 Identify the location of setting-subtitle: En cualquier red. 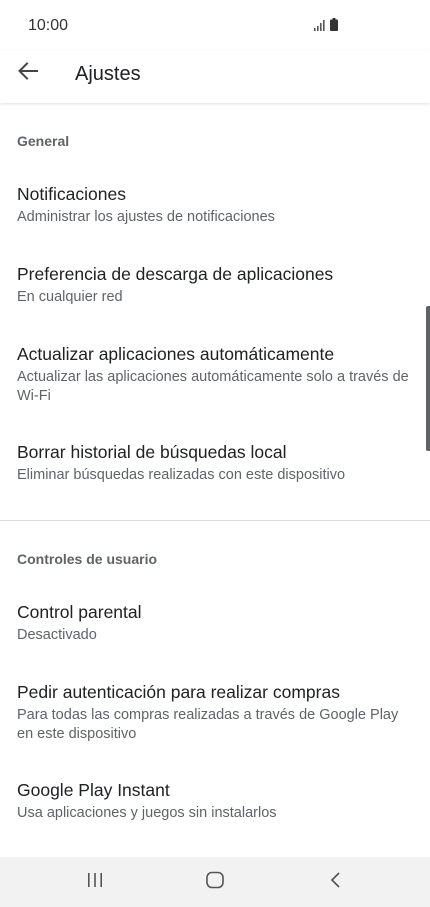
(70, 297).